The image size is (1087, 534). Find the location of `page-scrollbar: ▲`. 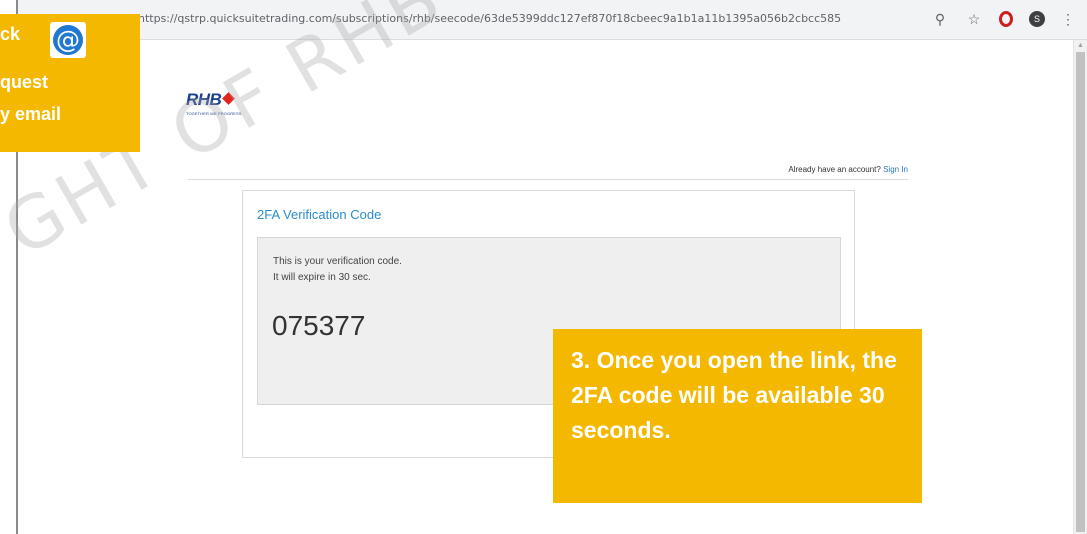

page-scrollbar: ▲ is located at coordinates (1080, 287).